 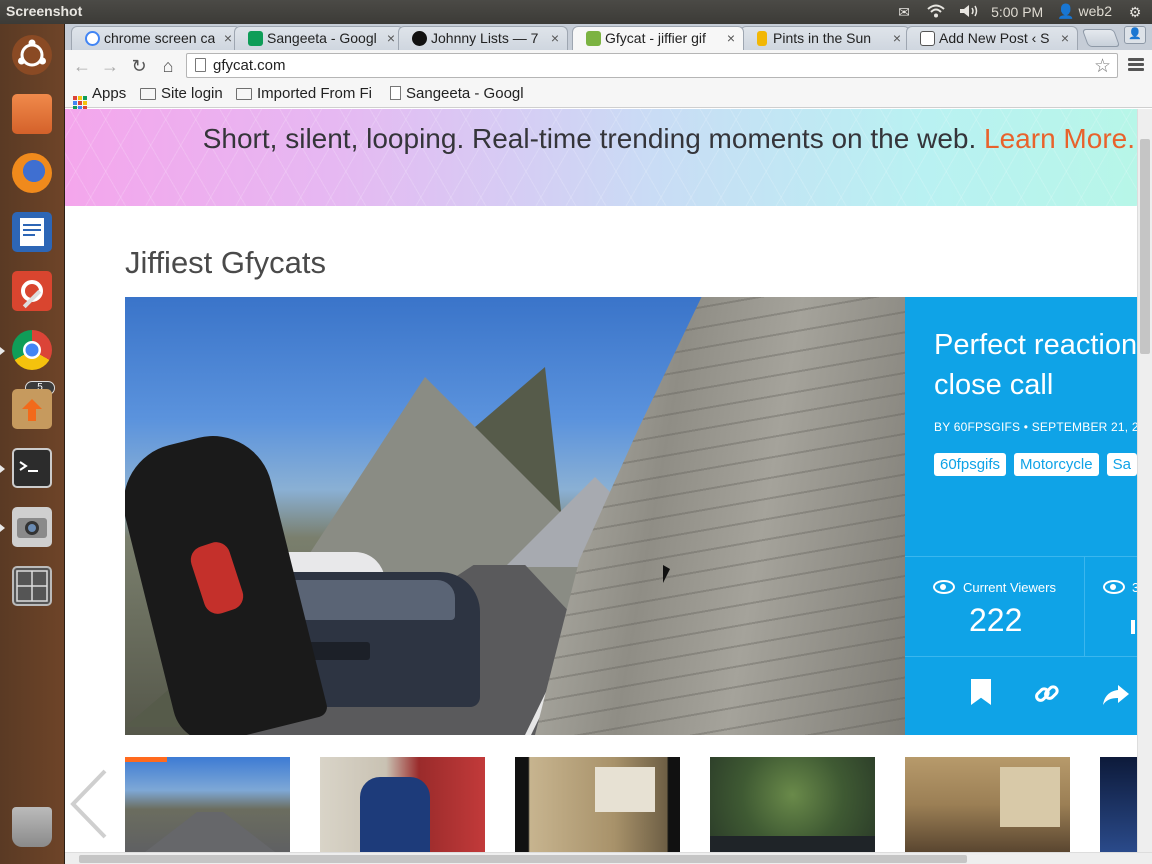 I want to click on active-window-title: Screenshot, so click(x=44, y=11).